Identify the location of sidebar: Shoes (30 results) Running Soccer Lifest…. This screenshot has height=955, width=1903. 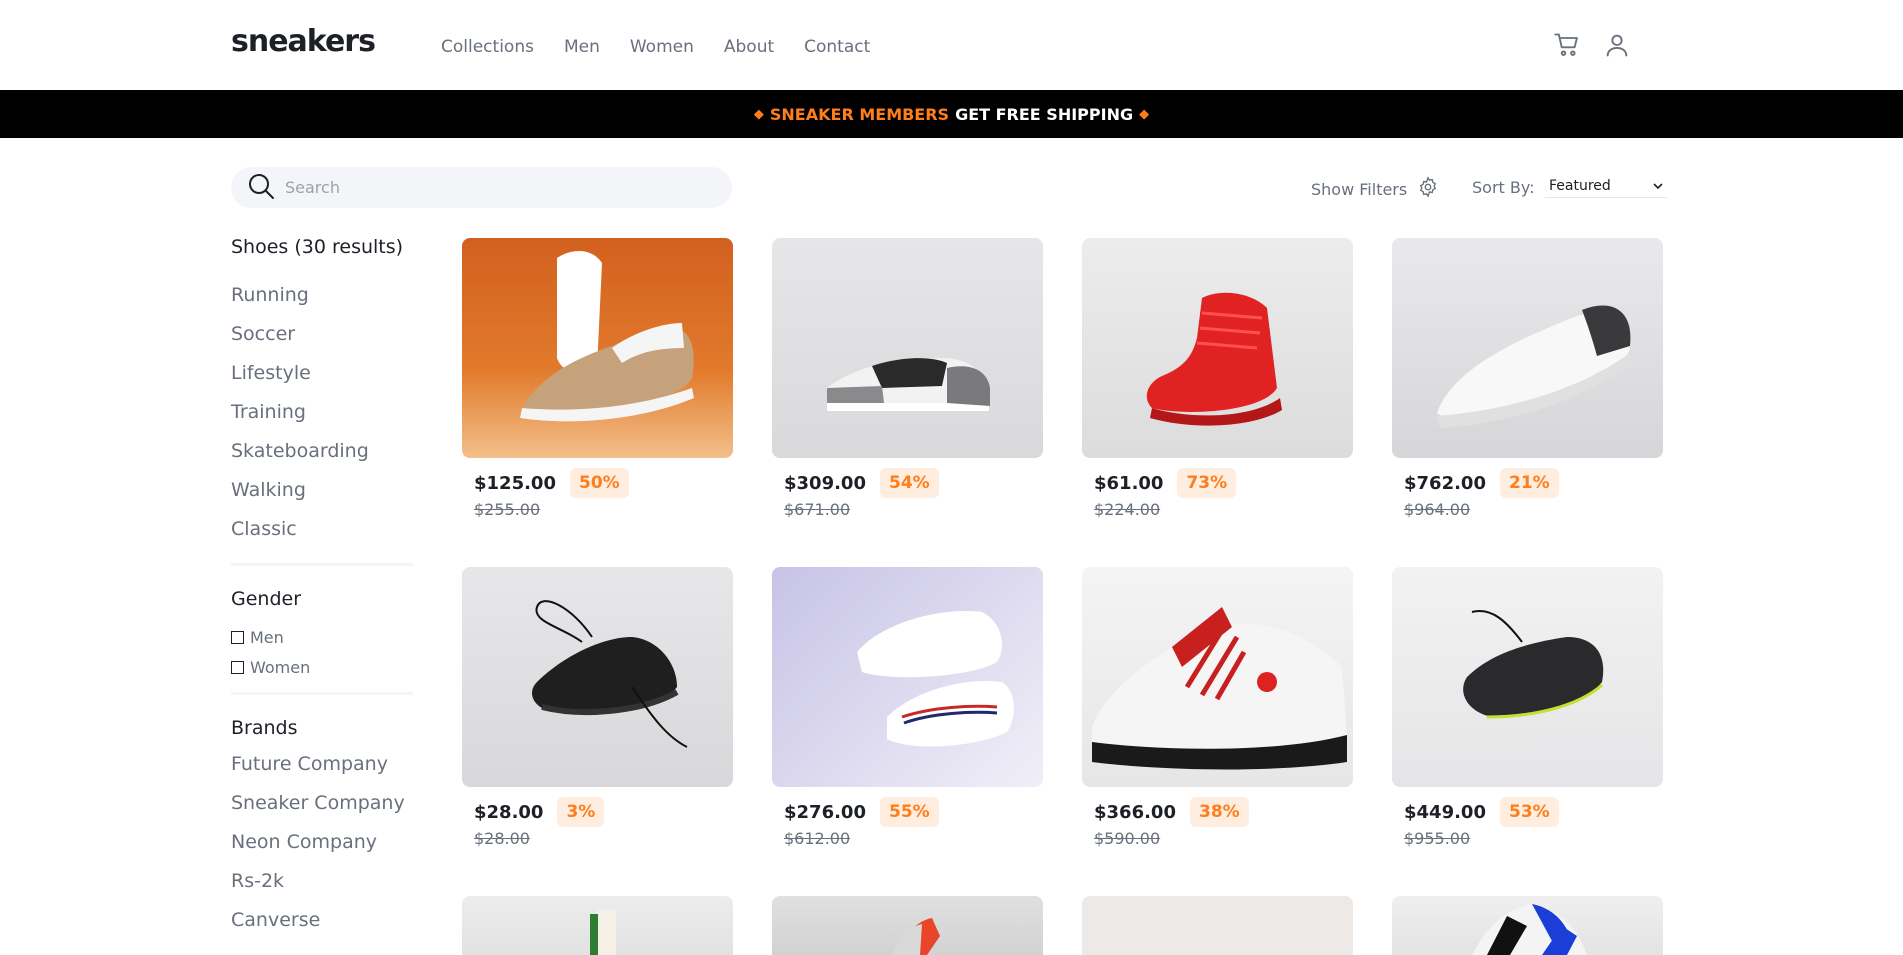
(322, 592).